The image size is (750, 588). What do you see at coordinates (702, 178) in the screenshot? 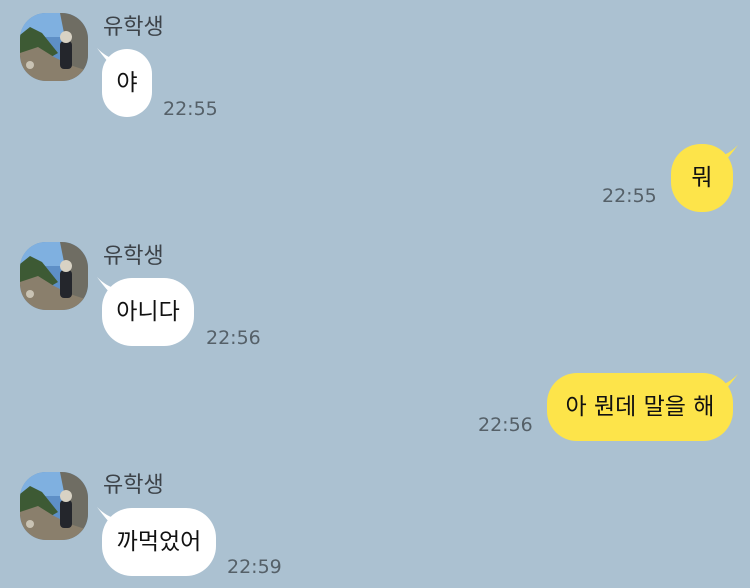
I see `message-bubble: 뭐` at bounding box center [702, 178].